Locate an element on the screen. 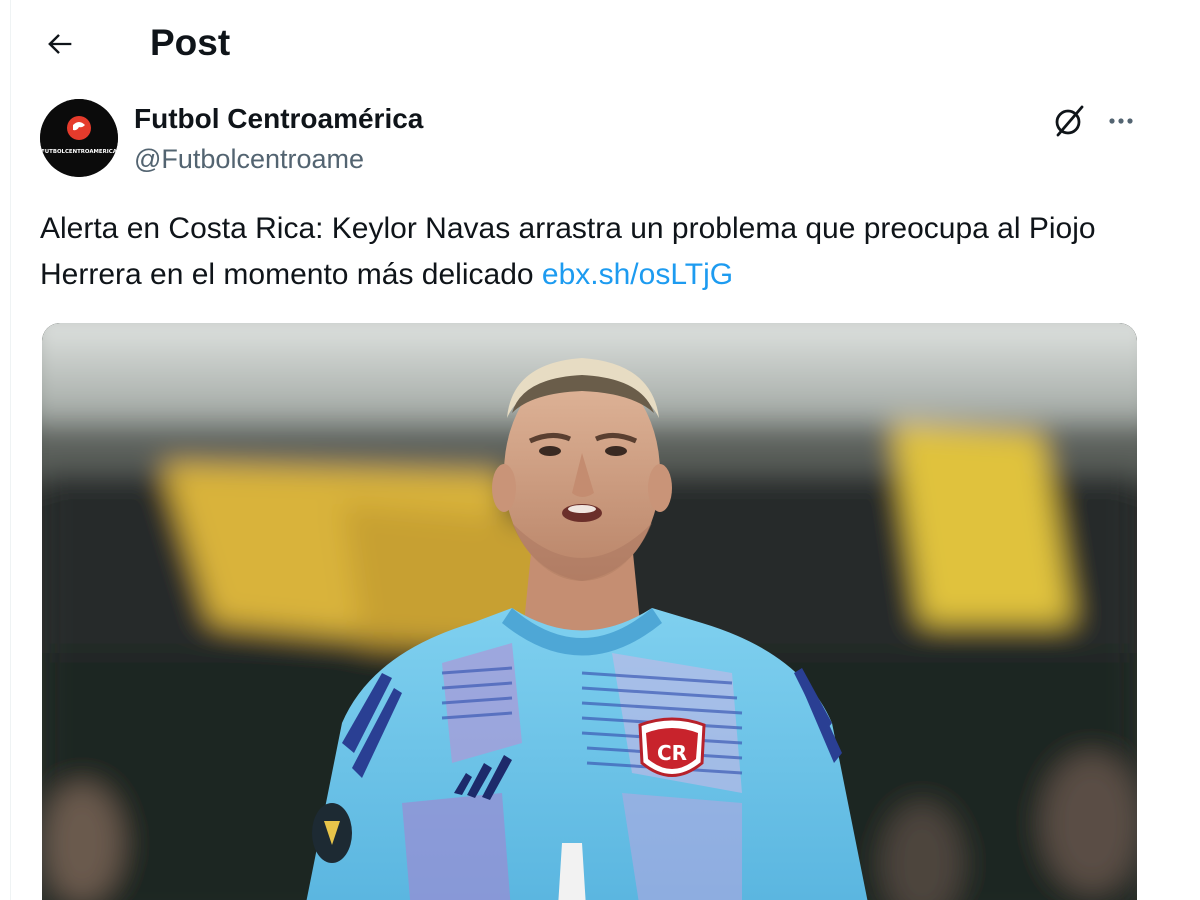 The width and height of the screenshot is (1200, 900). column-divider is located at coordinates (10, 450).